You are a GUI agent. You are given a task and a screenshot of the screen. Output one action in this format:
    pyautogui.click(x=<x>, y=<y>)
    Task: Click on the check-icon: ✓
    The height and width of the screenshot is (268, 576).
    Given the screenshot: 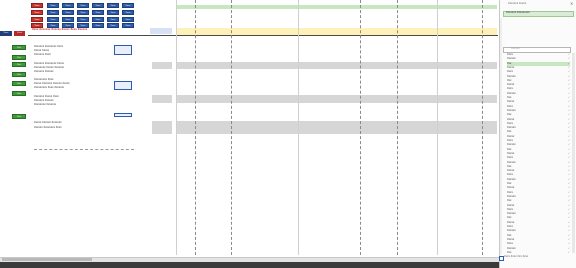 What is the action you would take?
    pyautogui.click(x=568, y=252)
    